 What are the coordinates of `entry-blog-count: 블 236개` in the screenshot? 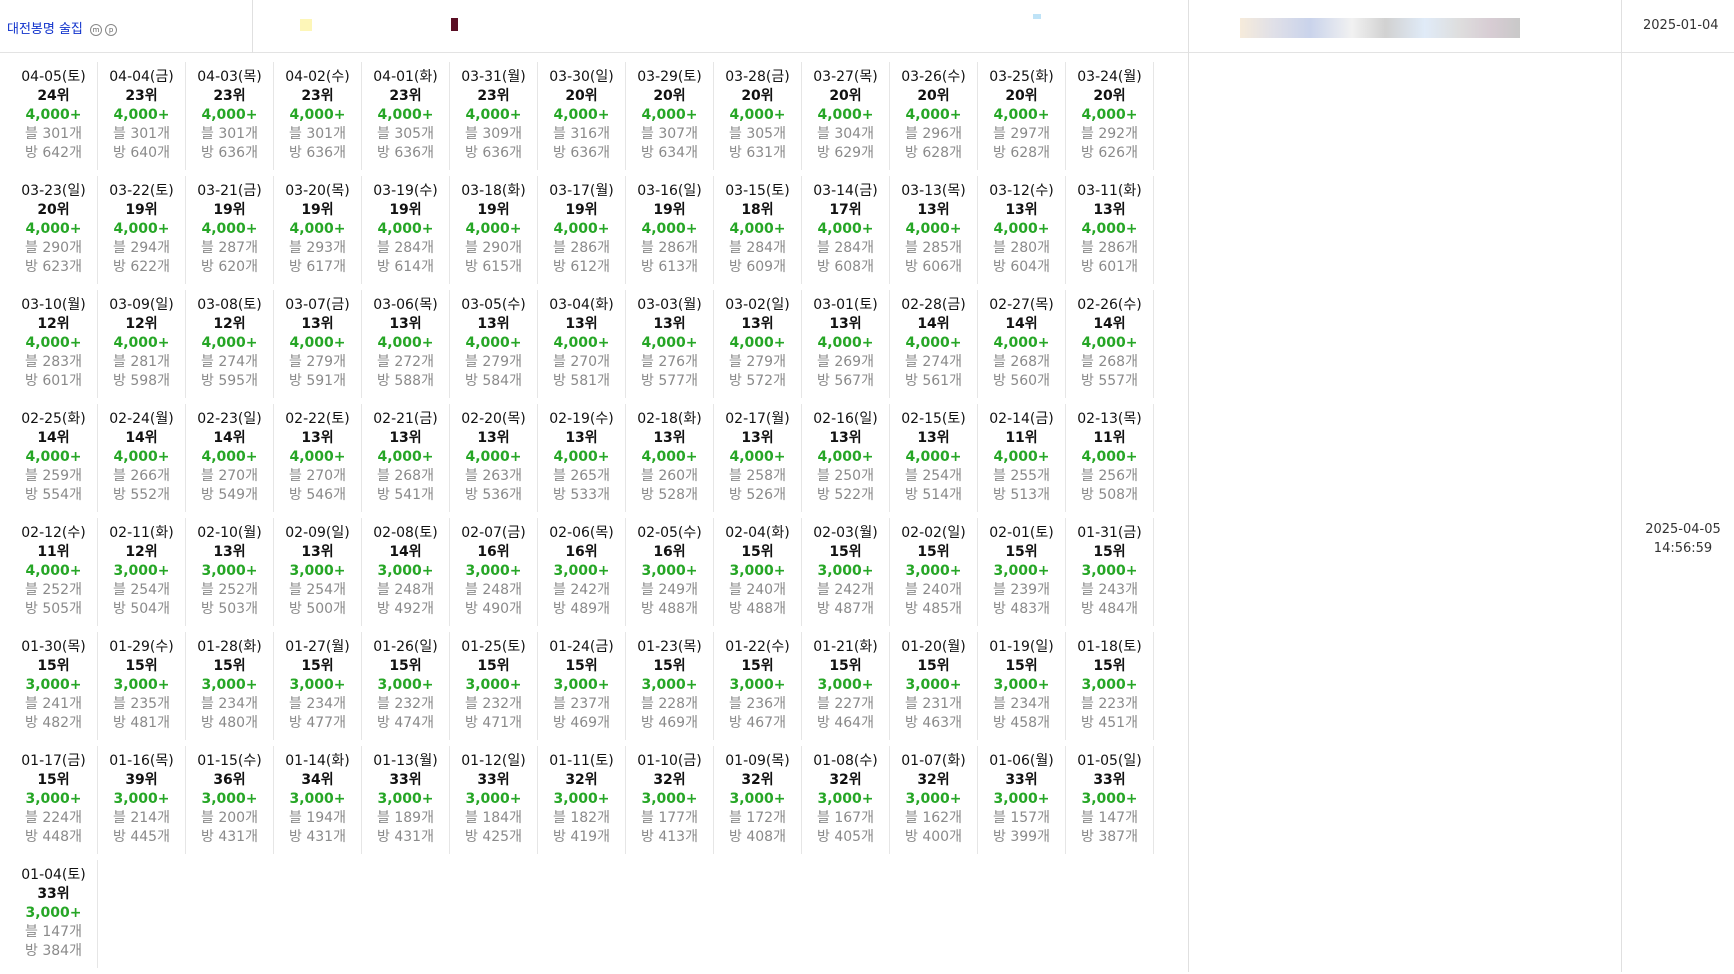 It's located at (757, 704).